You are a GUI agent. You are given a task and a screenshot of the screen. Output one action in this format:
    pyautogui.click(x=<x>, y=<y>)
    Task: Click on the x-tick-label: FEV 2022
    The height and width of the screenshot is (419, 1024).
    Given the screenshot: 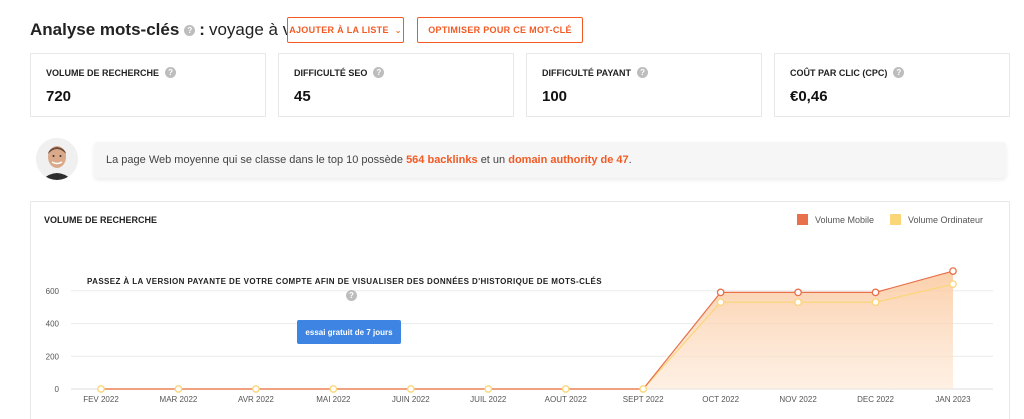 What is the action you would take?
    pyautogui.click(x=101, y=399)
    